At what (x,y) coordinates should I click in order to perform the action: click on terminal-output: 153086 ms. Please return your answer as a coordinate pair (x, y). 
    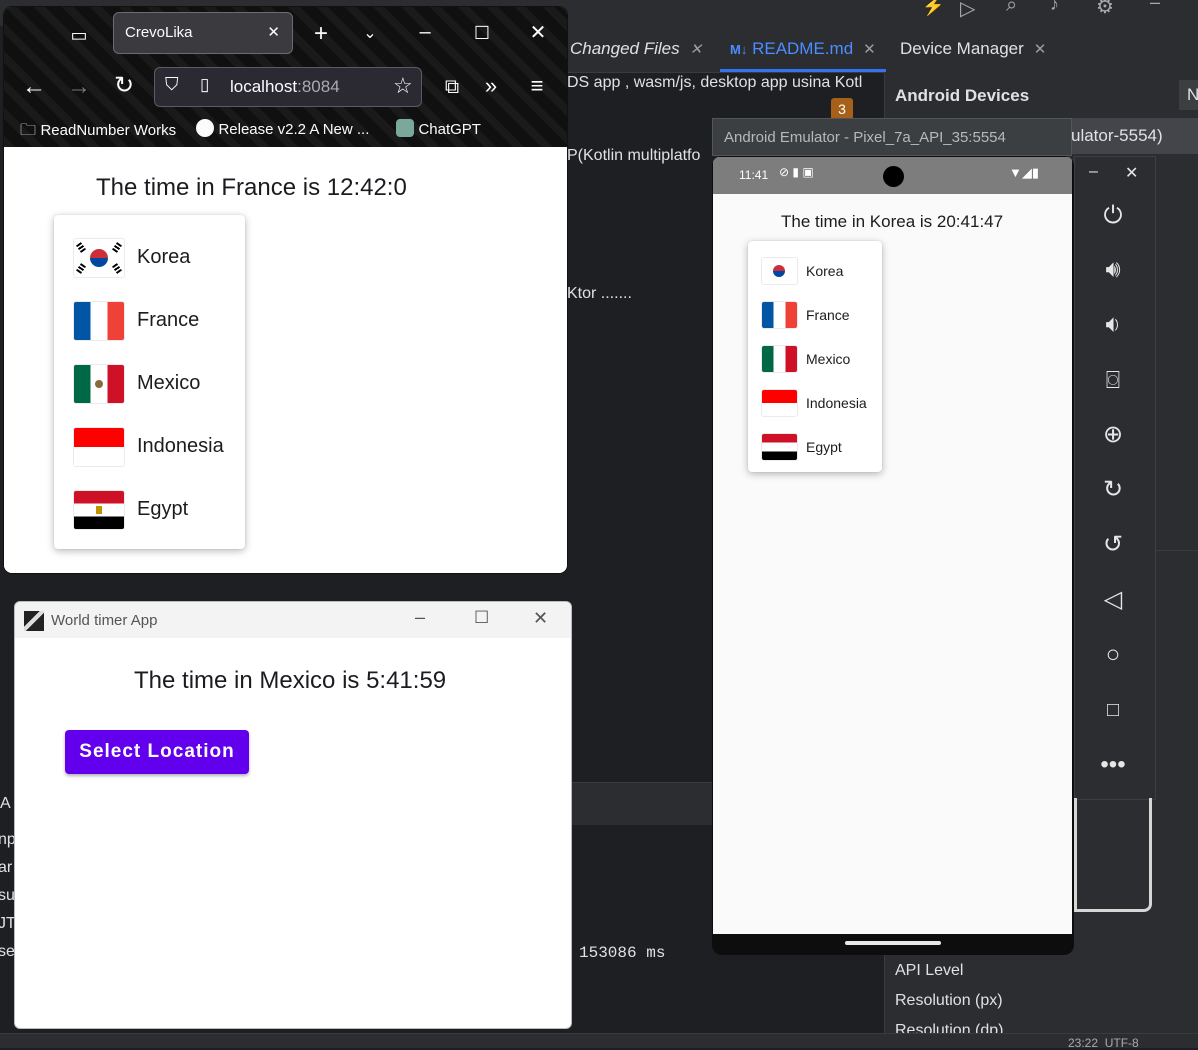
    Looking at the image, I should click on (622, 953).